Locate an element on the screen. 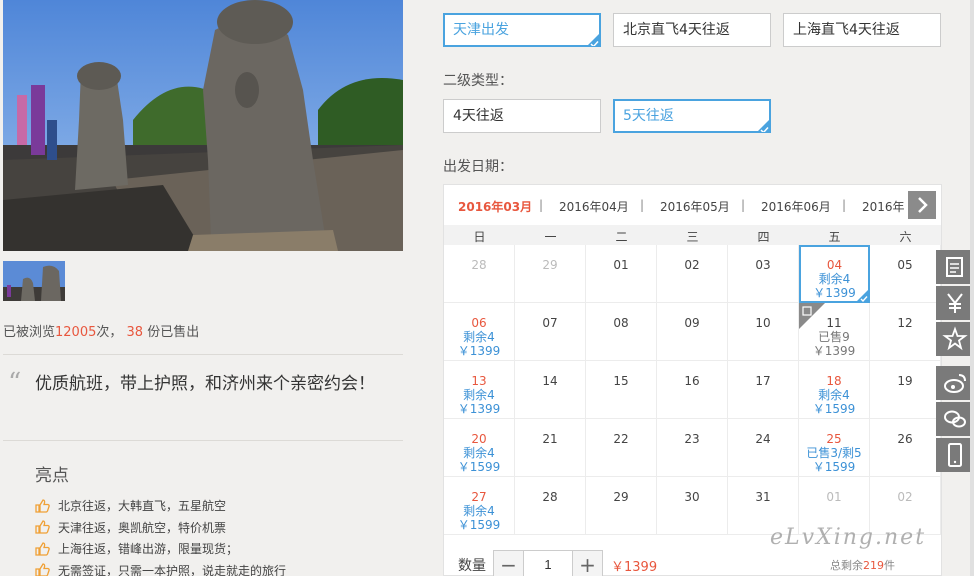 The height and width of the screenshot is (576, 974). day-number: 24 is located at coordinates (763, 439).